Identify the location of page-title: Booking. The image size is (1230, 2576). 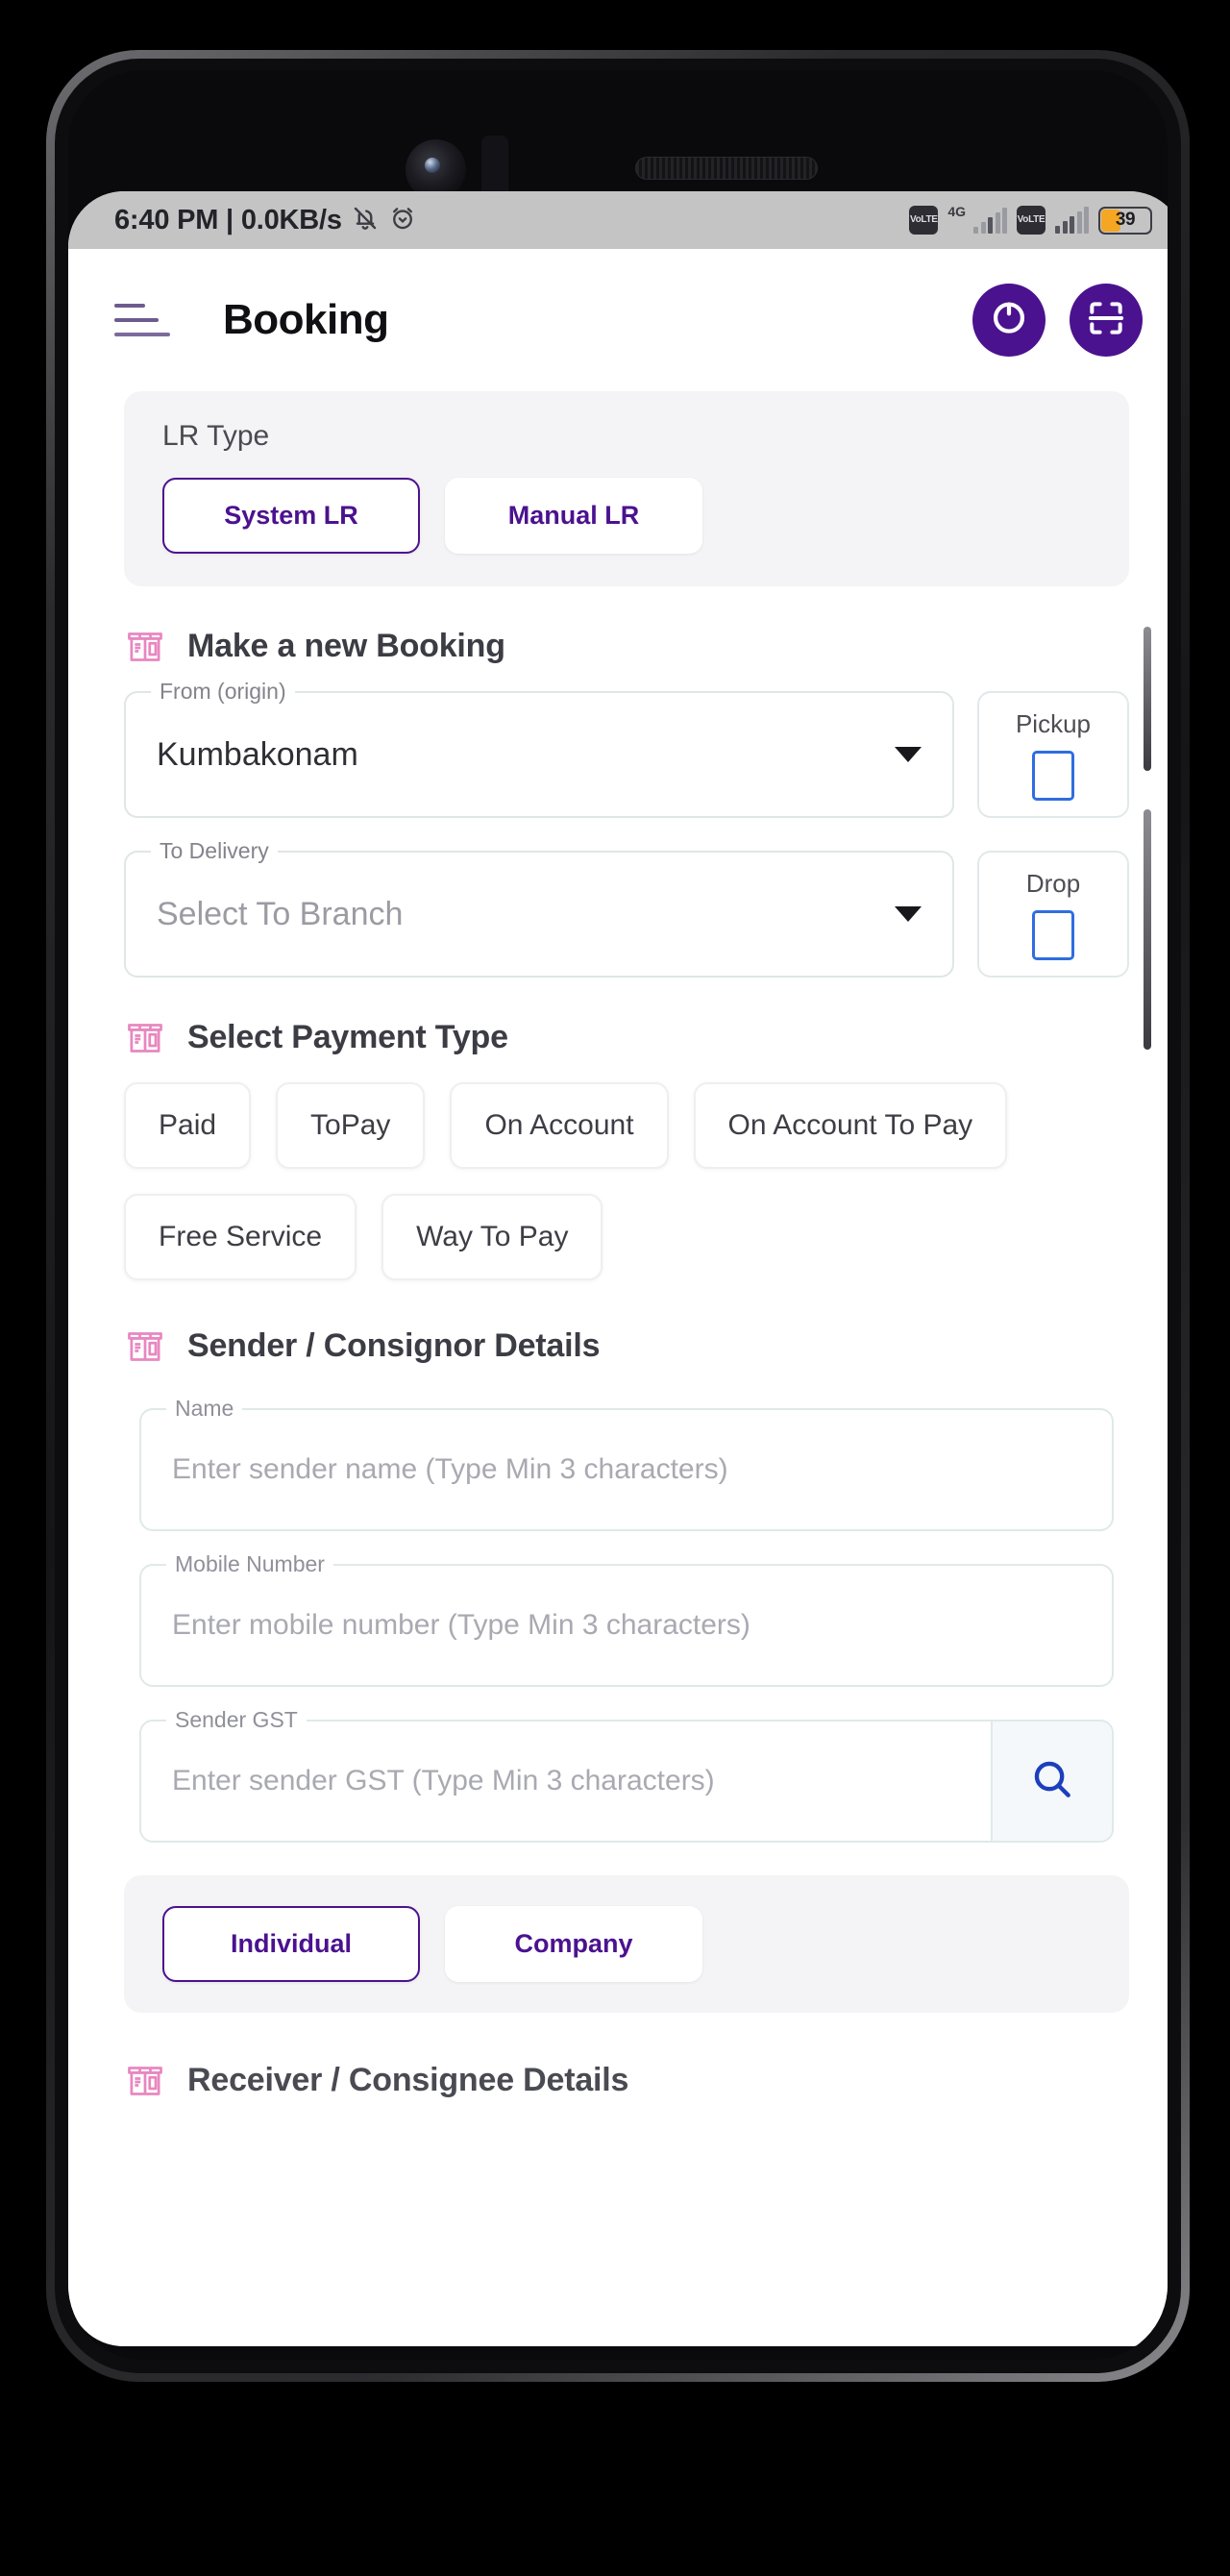
(306, 319).